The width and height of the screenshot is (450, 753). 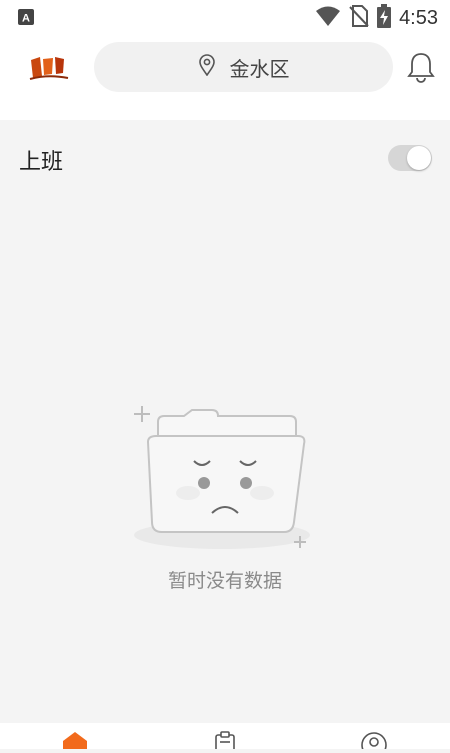 I want to click on work-mode-row: 上班, so click(x=225, y=159).